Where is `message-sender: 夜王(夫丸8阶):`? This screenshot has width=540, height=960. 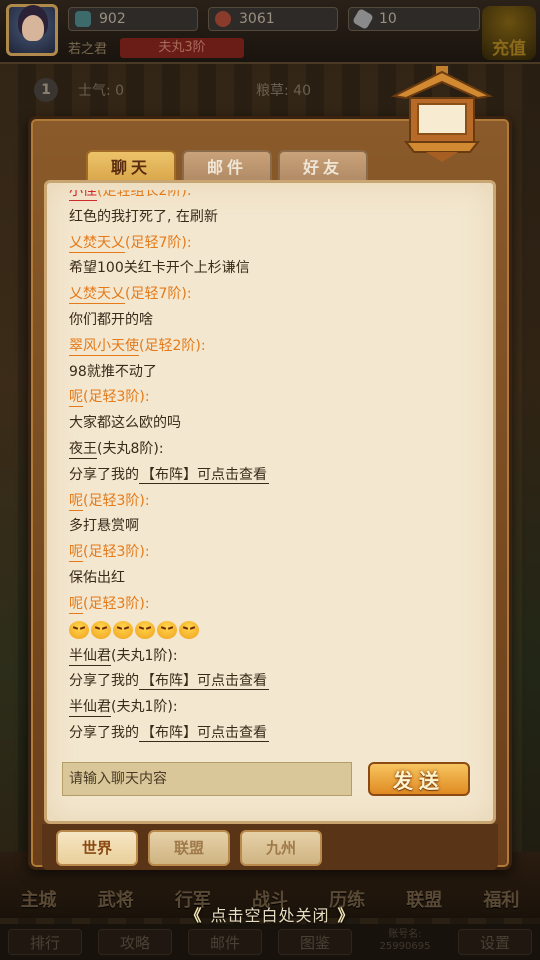
message-sender: 夜王(夫丸8阶): is located at coordinates (272, 449).